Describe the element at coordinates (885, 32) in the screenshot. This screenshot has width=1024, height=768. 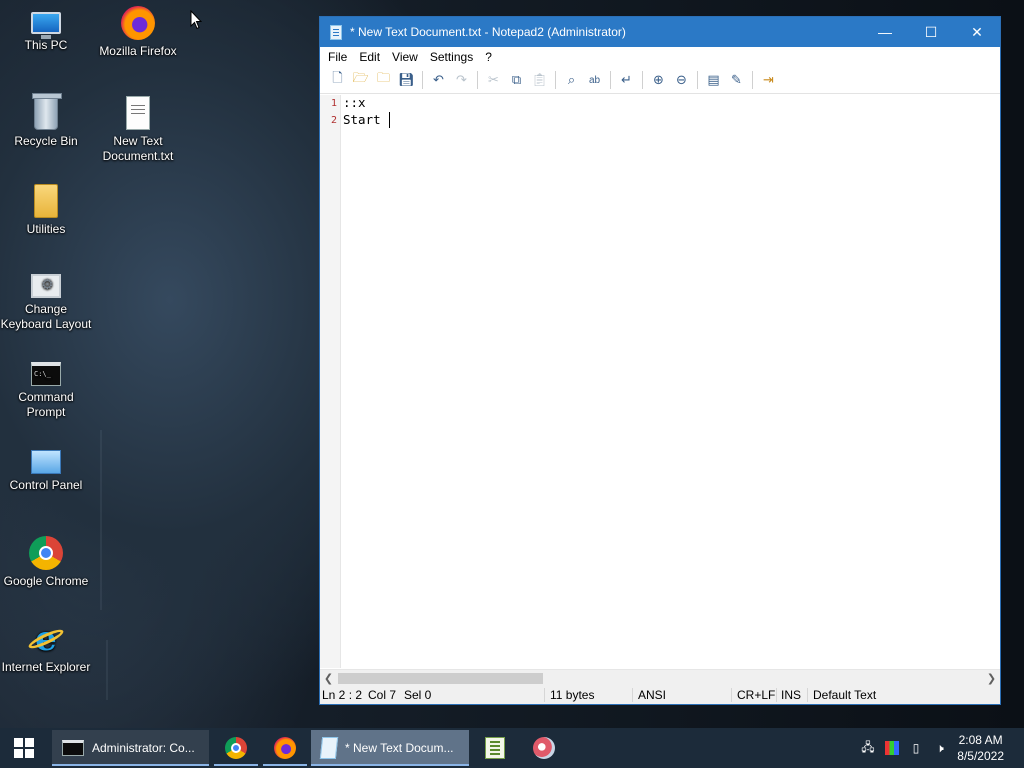
I see `minimize-button: —` at that location.